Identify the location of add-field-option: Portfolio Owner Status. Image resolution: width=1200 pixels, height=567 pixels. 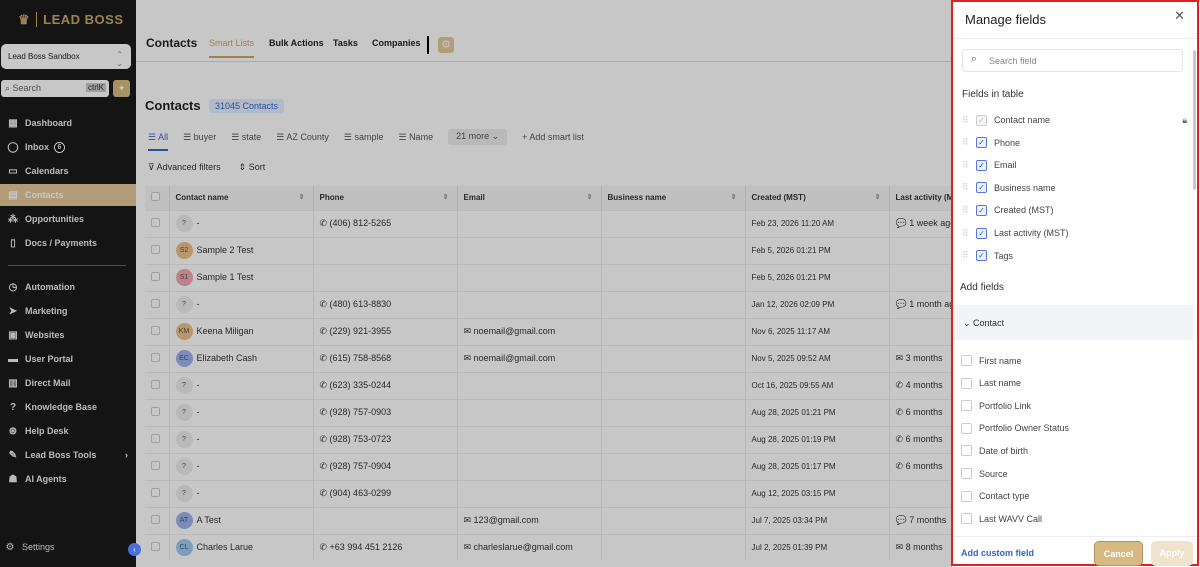
(1015, 428).